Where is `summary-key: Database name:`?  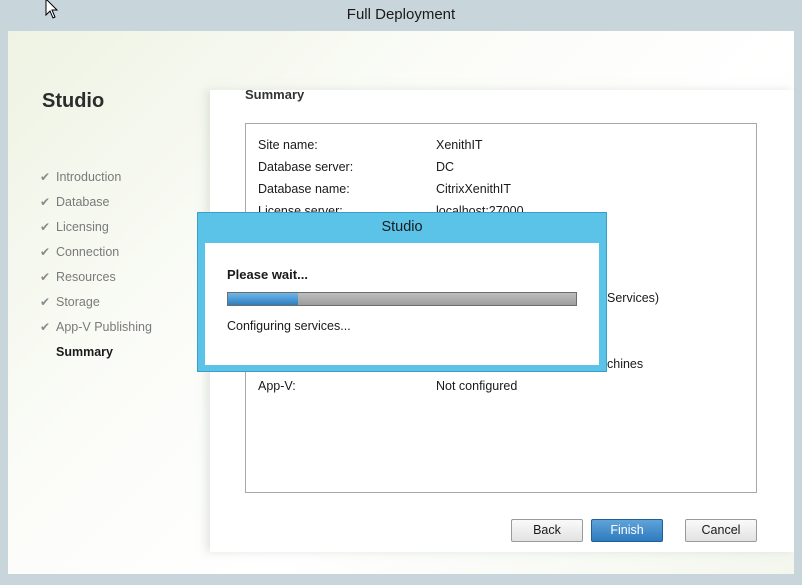
summary-key: Database name: is located at coordinates (304, 189).